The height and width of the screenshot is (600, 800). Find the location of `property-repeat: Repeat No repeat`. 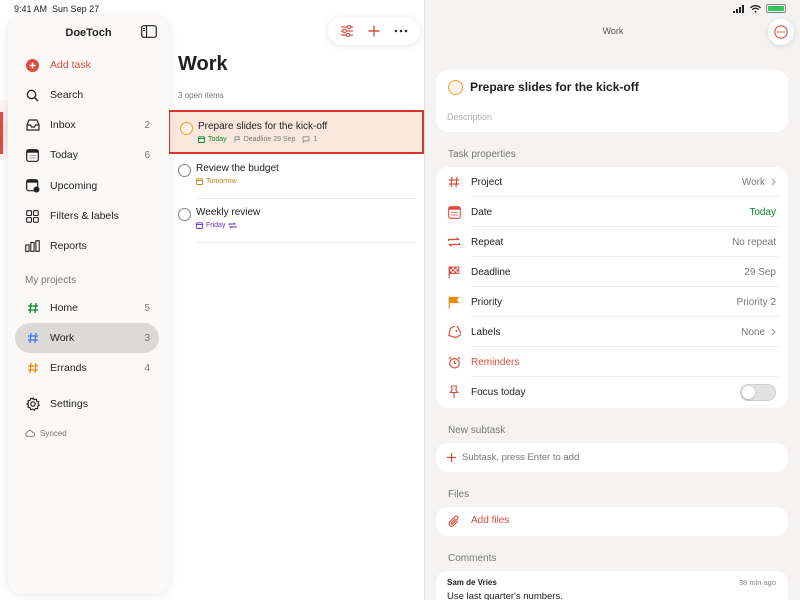

property-repeat: Repeat No repeat is located at coordinates (612, 242).